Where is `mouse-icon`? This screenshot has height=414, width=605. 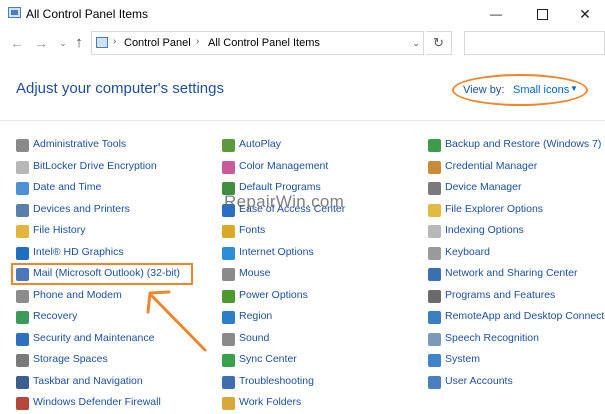
mouse-icon is located at coordinates (228, 274).